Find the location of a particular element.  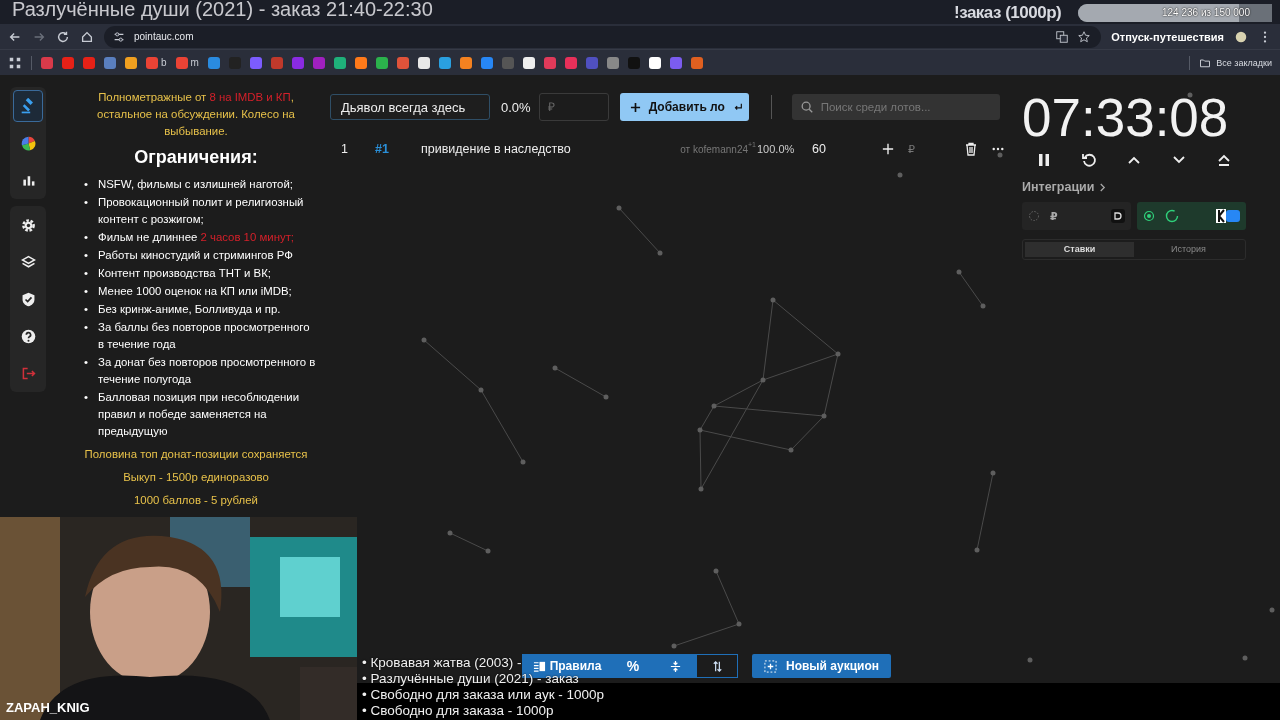

rule-item: • NSFW, фильмы с излишней наготой; is located at coordinates (189, 184).